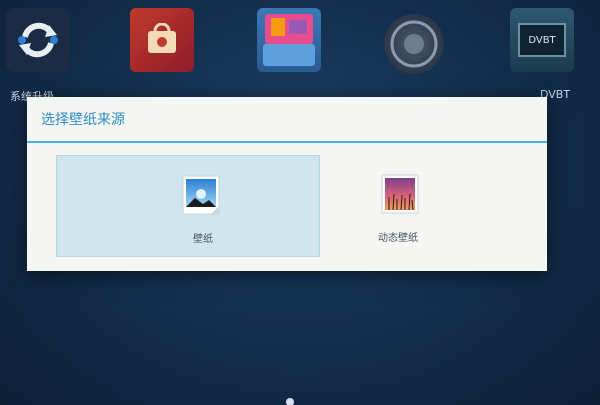  What do you see at coordinates (201, 195) in the screenshot?
I see `wallpaper-image-icon` at bounding box center [201, 195].